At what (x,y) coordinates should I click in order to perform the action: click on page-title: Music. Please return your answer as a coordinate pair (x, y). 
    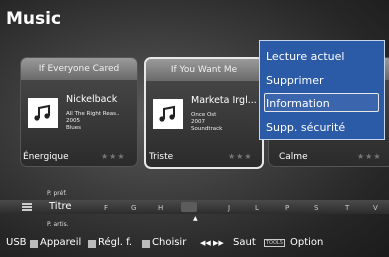
    Looking at the image, I should click on (34, 19).